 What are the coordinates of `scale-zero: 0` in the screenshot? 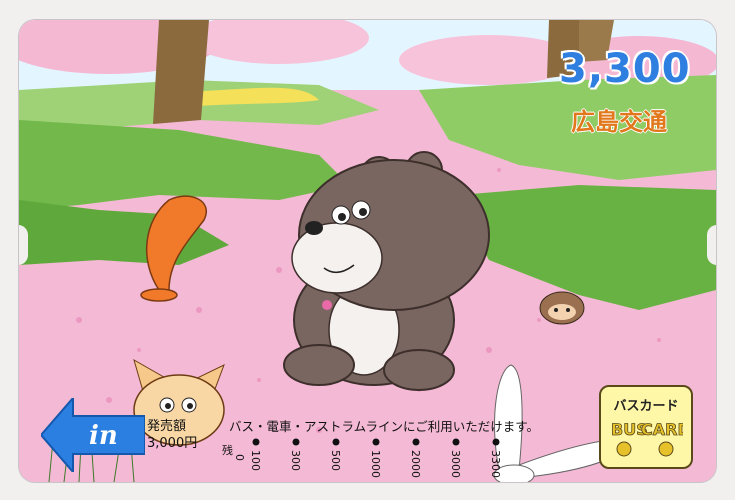 It's located at (239, 457).